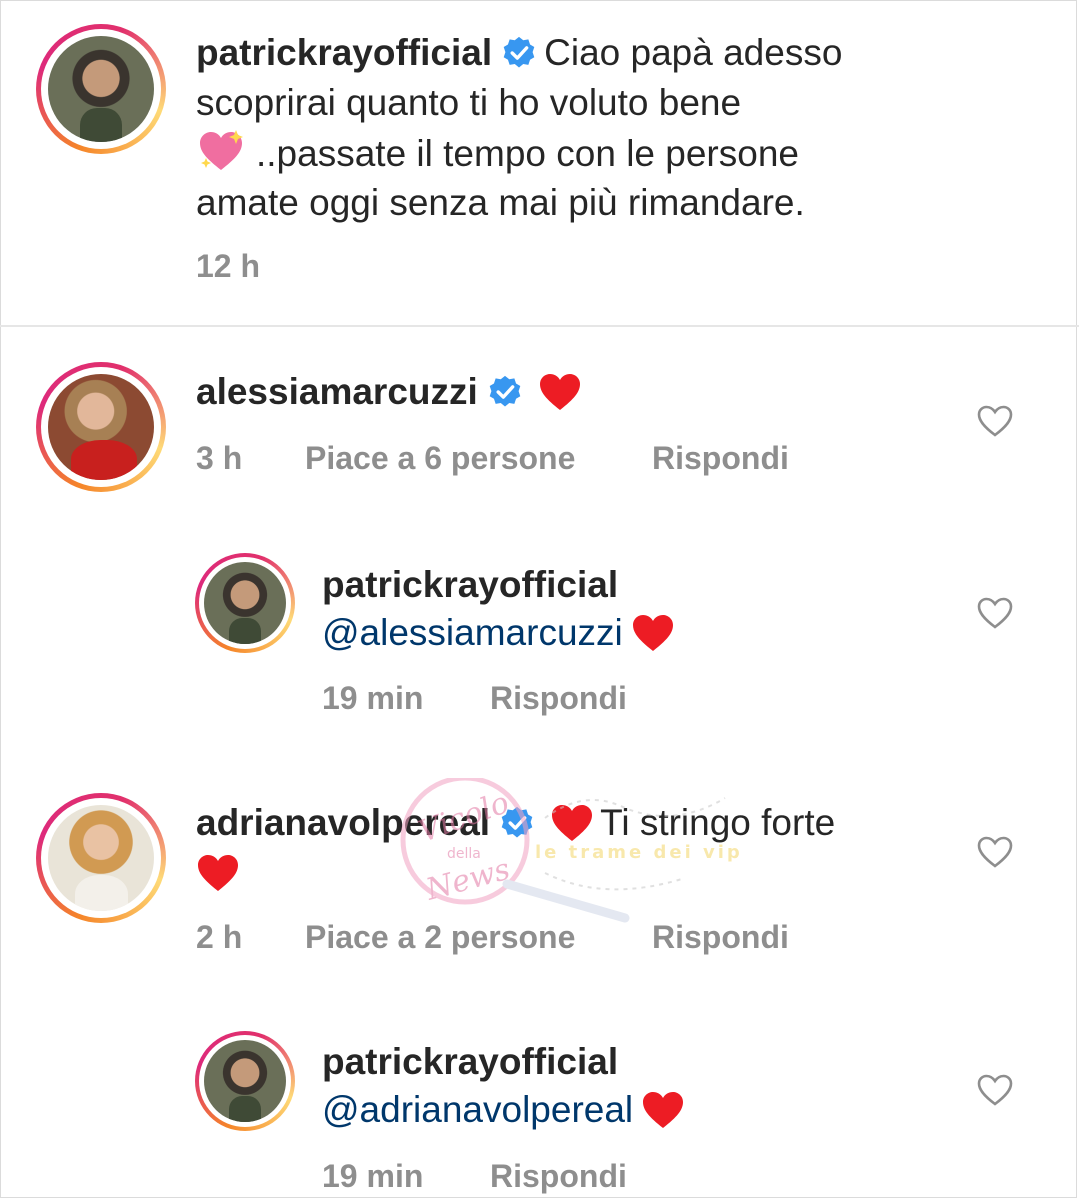  I want to click on reply-line: @alessiamarcuzzi, so click(498, 633).